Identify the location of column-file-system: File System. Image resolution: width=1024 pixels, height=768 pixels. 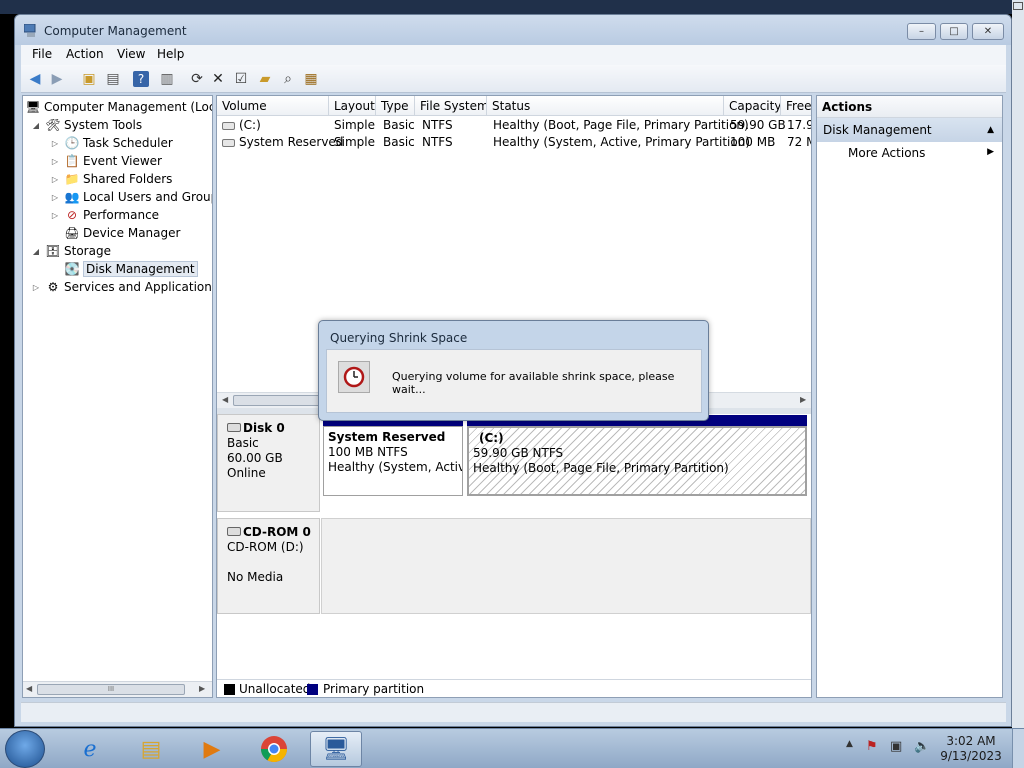
(451, 106).